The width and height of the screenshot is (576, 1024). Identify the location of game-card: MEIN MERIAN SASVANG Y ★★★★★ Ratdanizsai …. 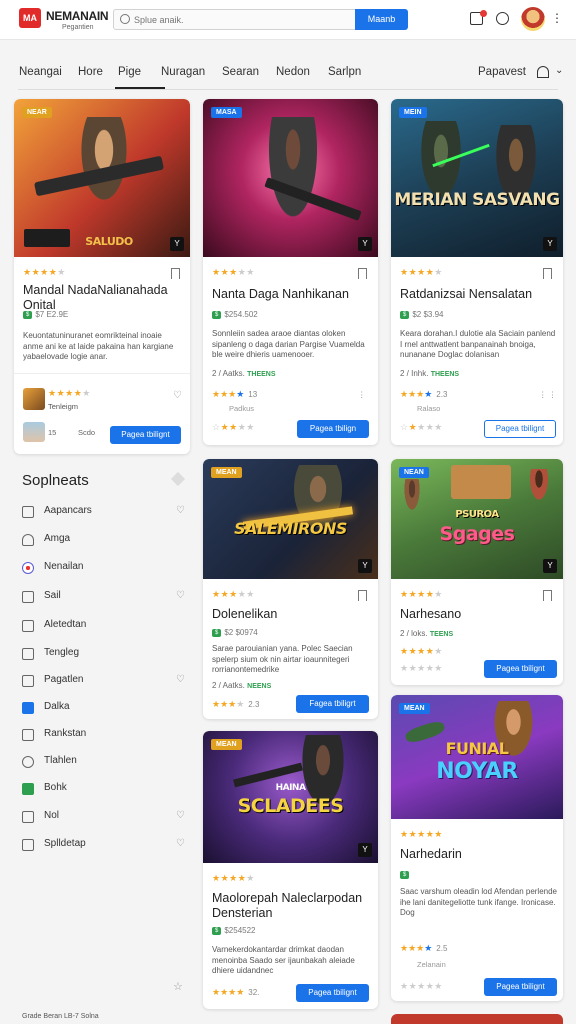
(477, 272).